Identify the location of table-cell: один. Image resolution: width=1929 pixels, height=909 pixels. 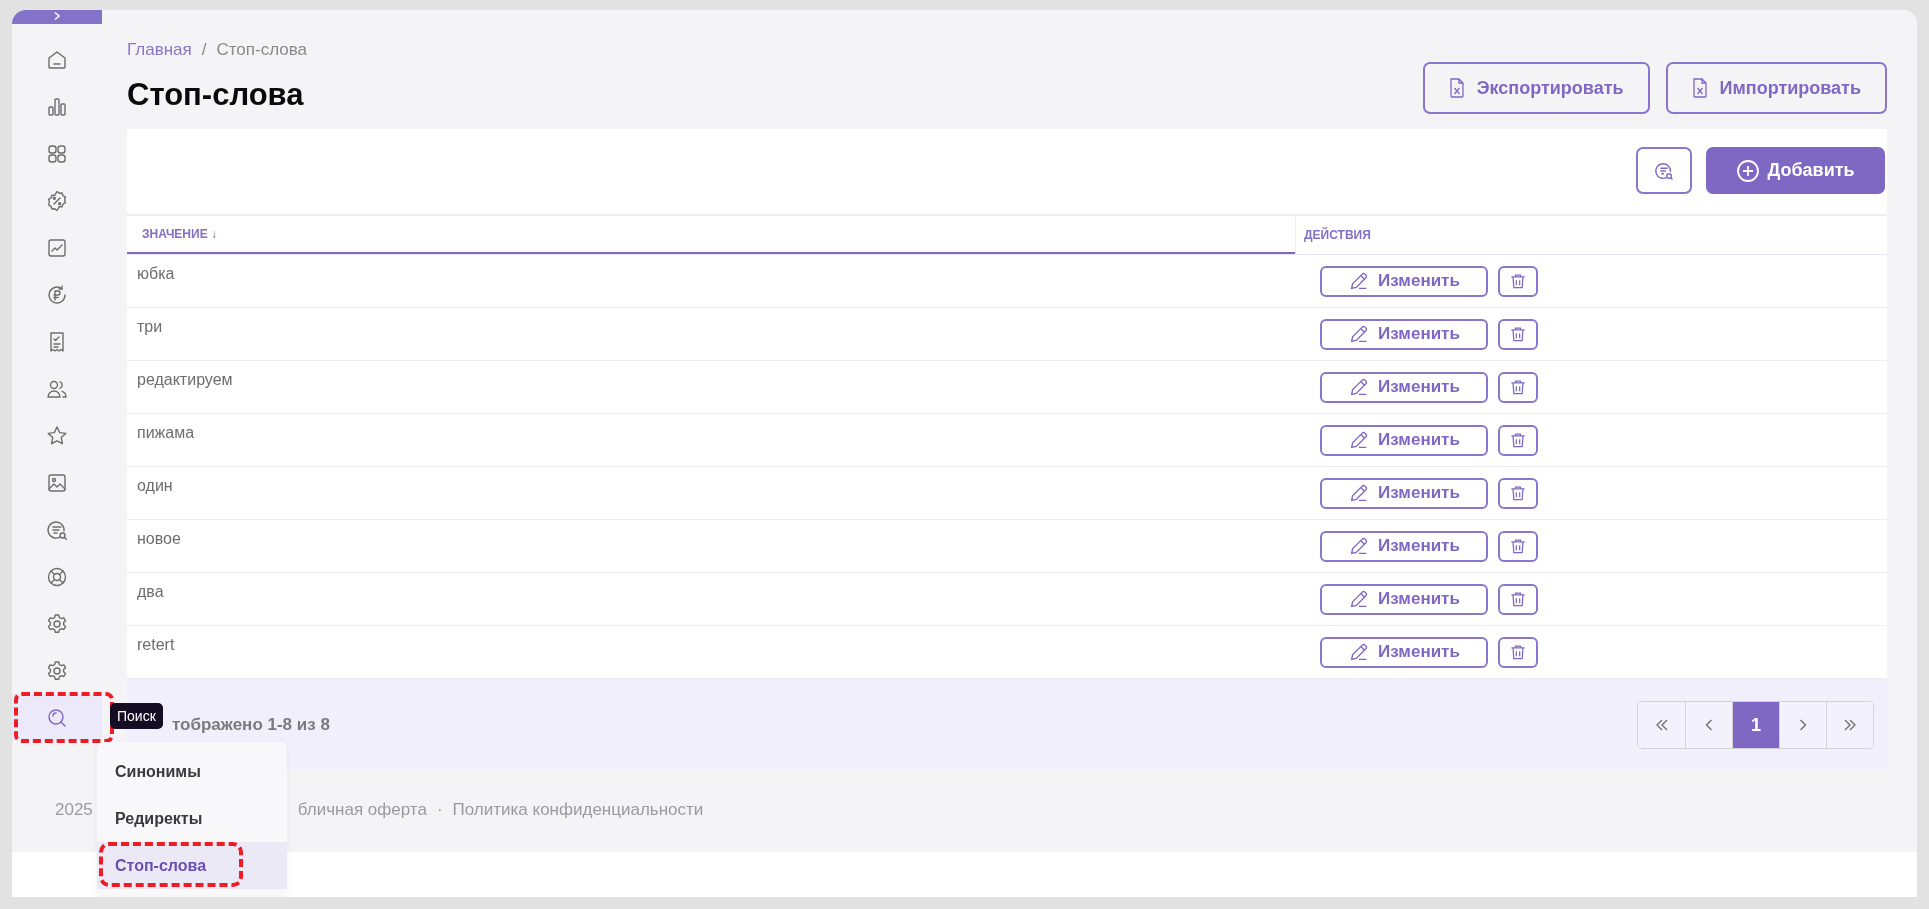
(155, 486).